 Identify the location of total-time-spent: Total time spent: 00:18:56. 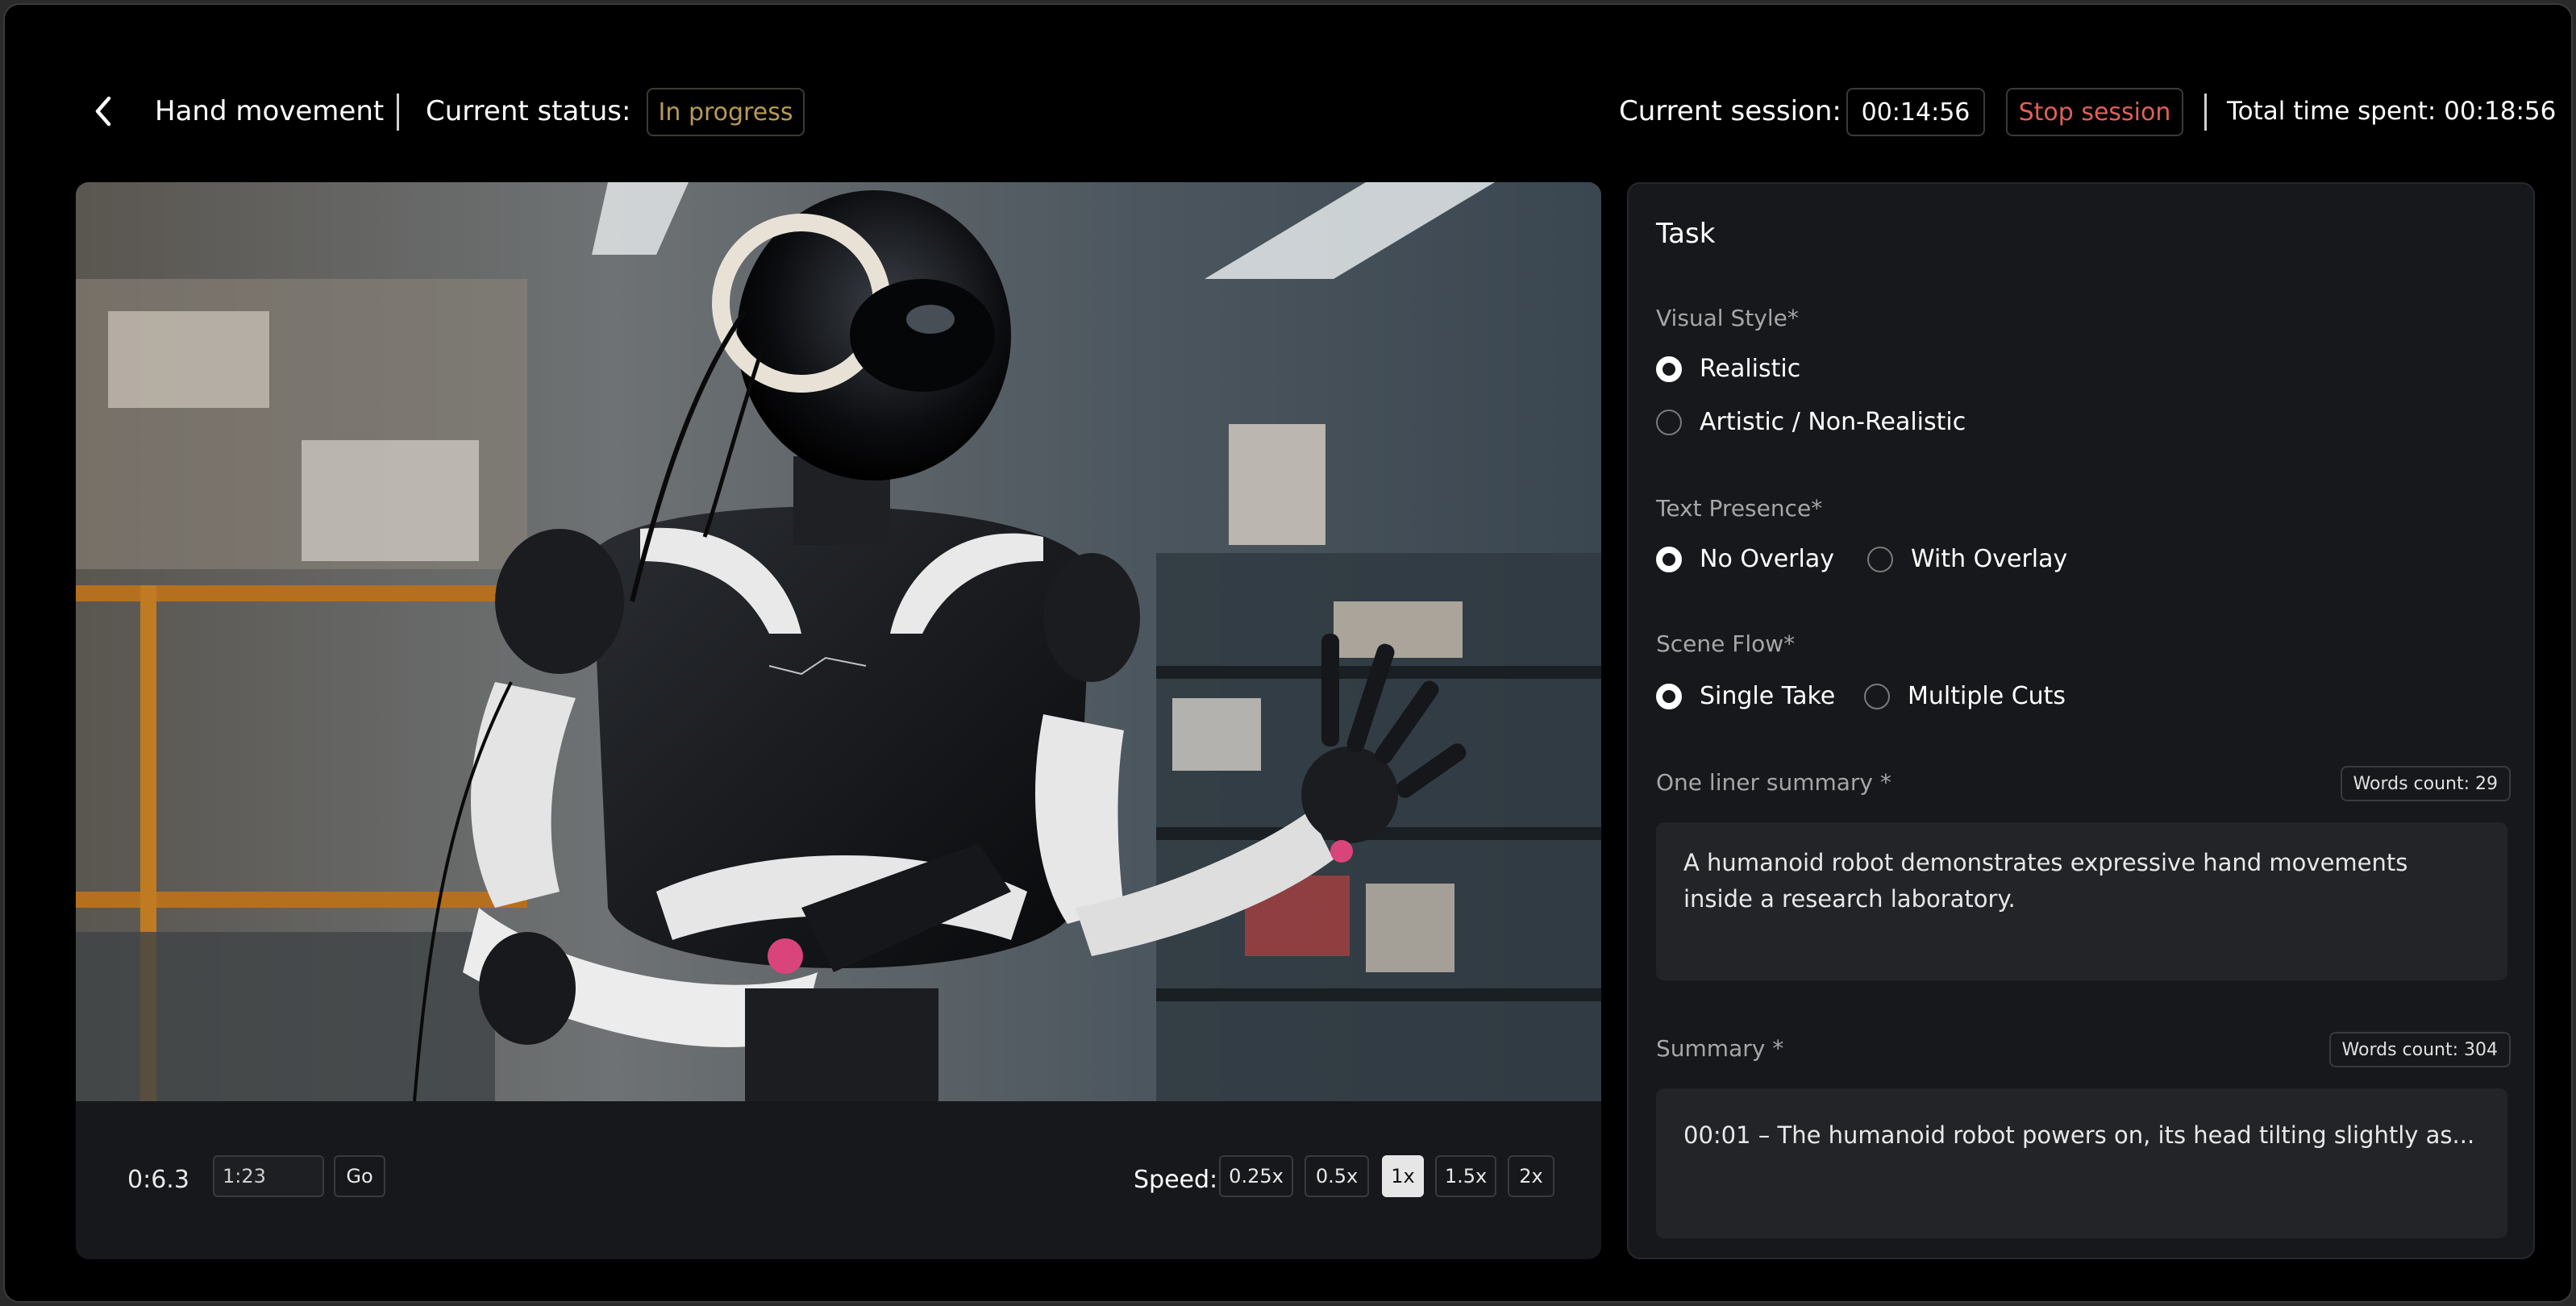
(2392, 111).